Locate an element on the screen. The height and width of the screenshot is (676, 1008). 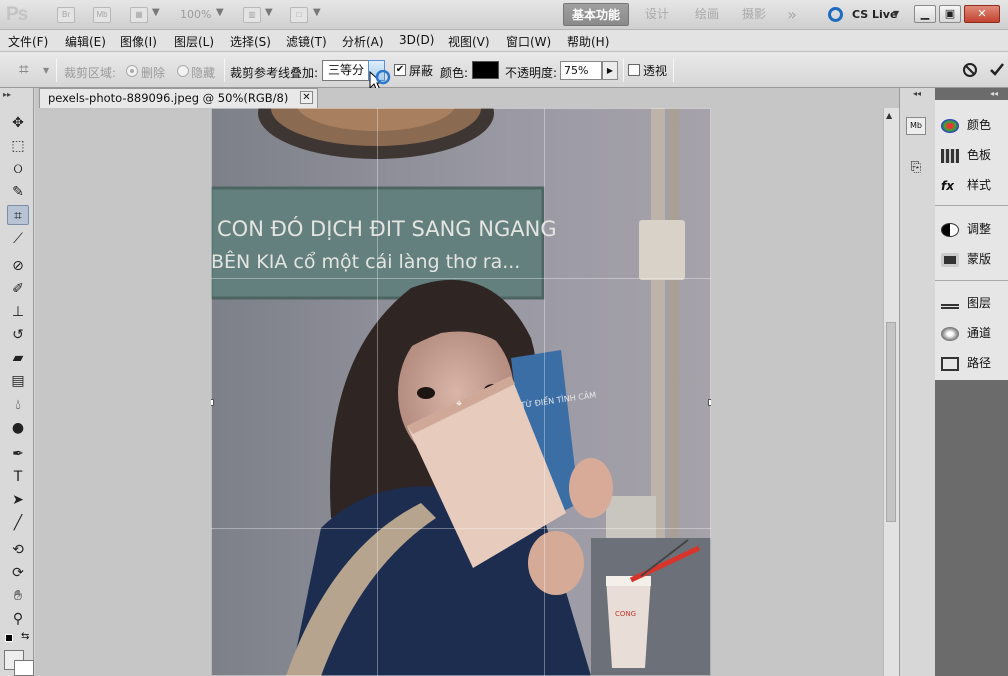
expand-panels-icon: ◂◂ is located at coordinates (994, 93).